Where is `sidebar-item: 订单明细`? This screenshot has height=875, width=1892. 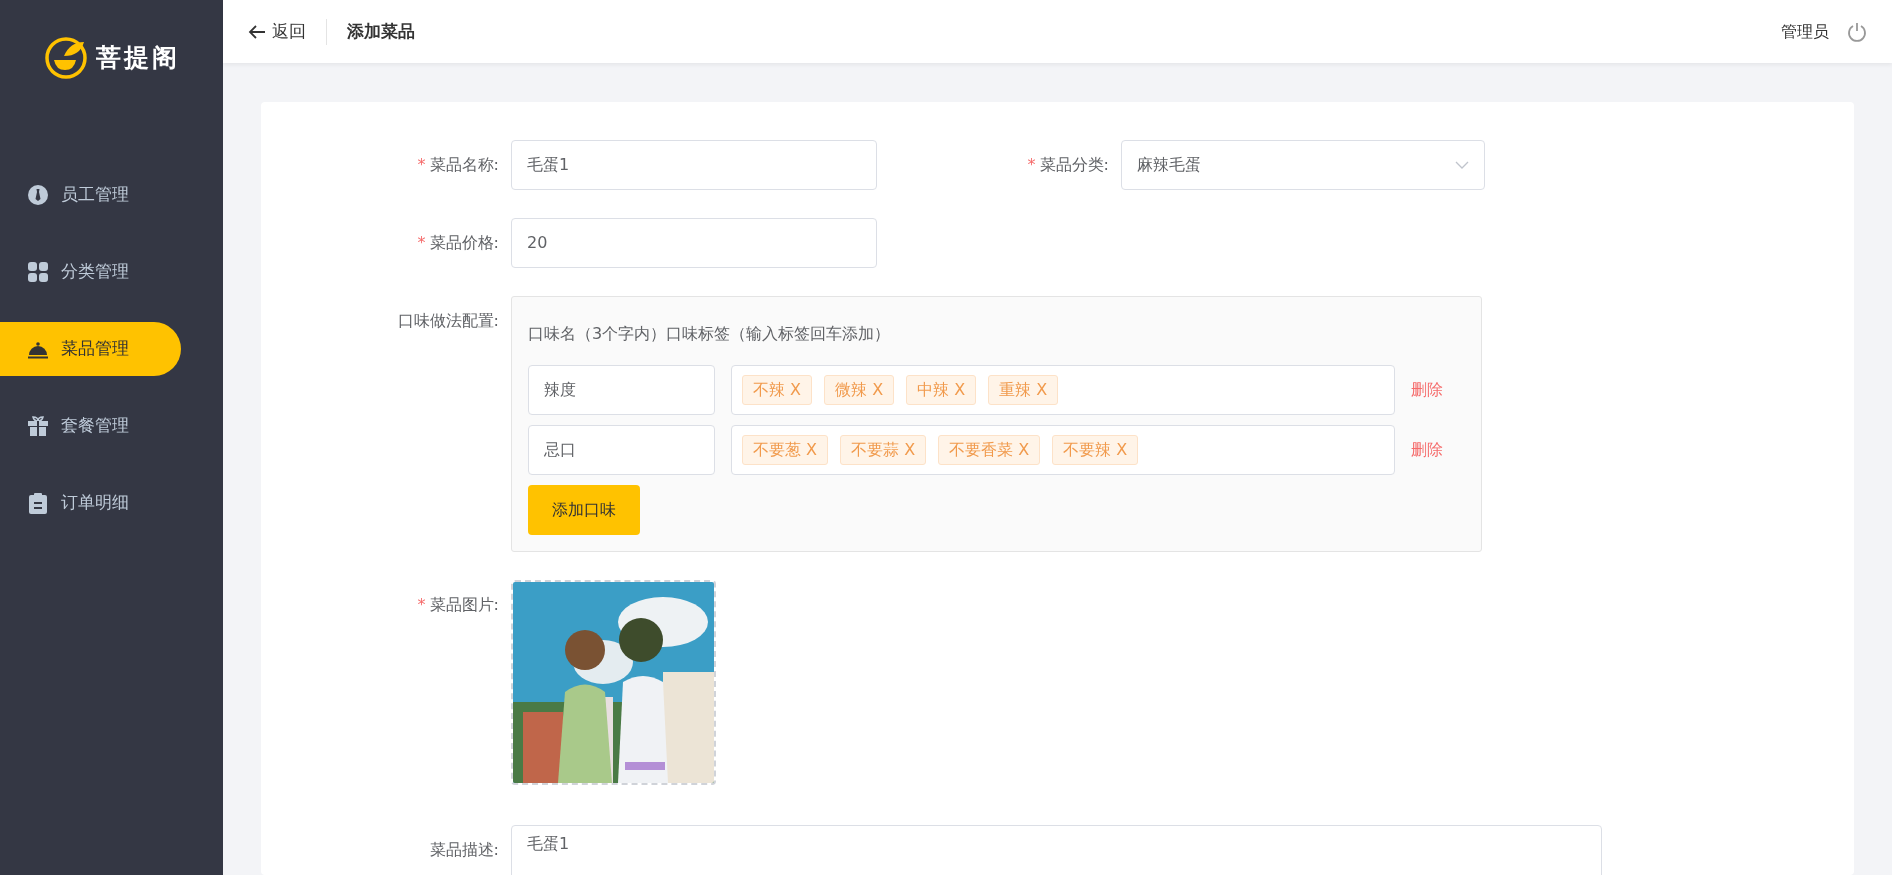 sidebar-item: 订单明细 is located at coordinates (90, 503).